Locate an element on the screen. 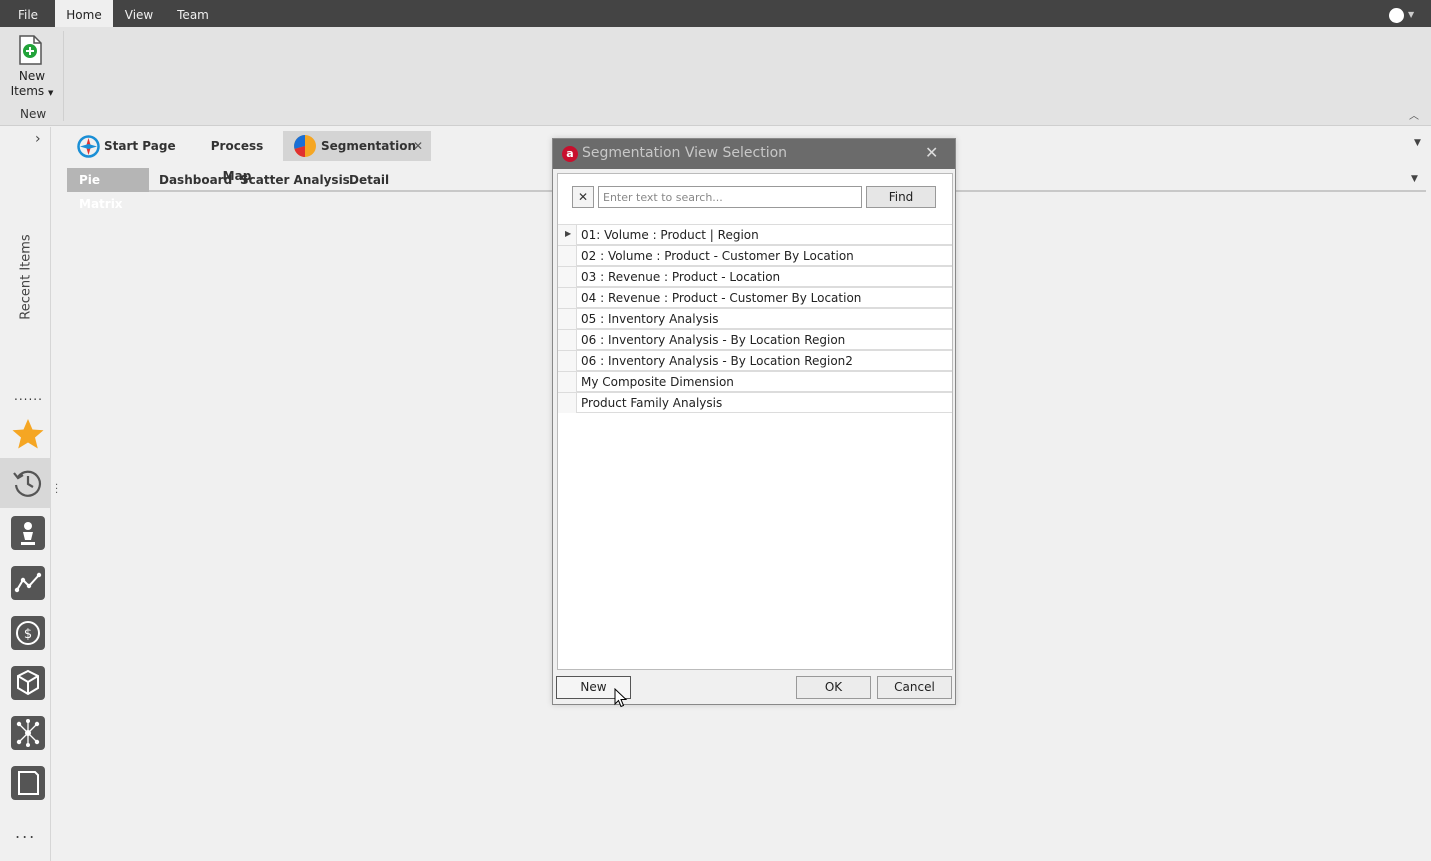  caret-right-icon: ▶ is located at coordinates (568, 233).